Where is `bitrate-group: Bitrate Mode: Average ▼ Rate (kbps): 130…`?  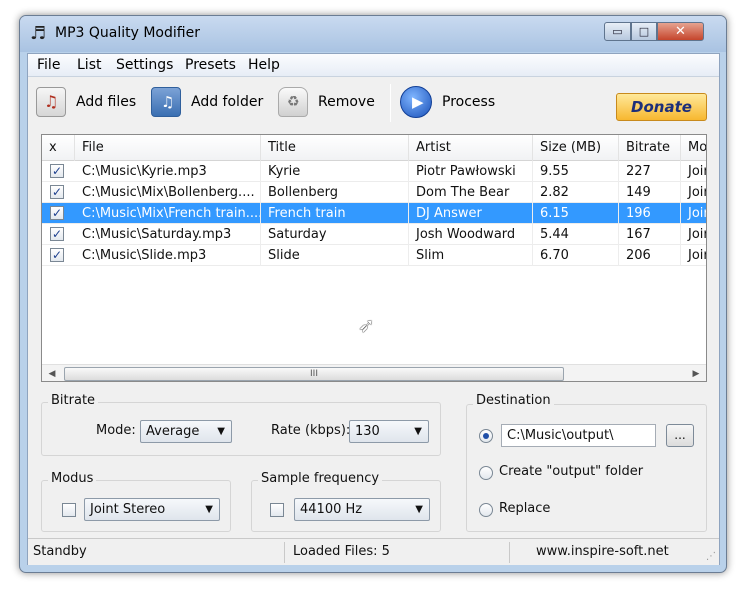 bitrate-group: Bitrate Mode: Average ▼ Rate (kbps): 130… is located at coordinates (241, 424).